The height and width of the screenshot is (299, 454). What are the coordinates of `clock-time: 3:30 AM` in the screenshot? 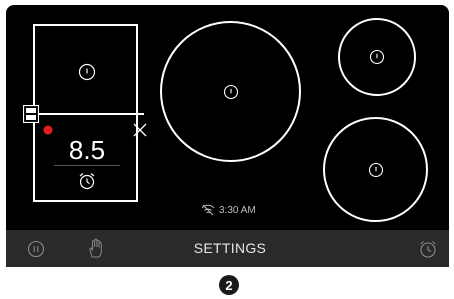 It's located at (237, 210).